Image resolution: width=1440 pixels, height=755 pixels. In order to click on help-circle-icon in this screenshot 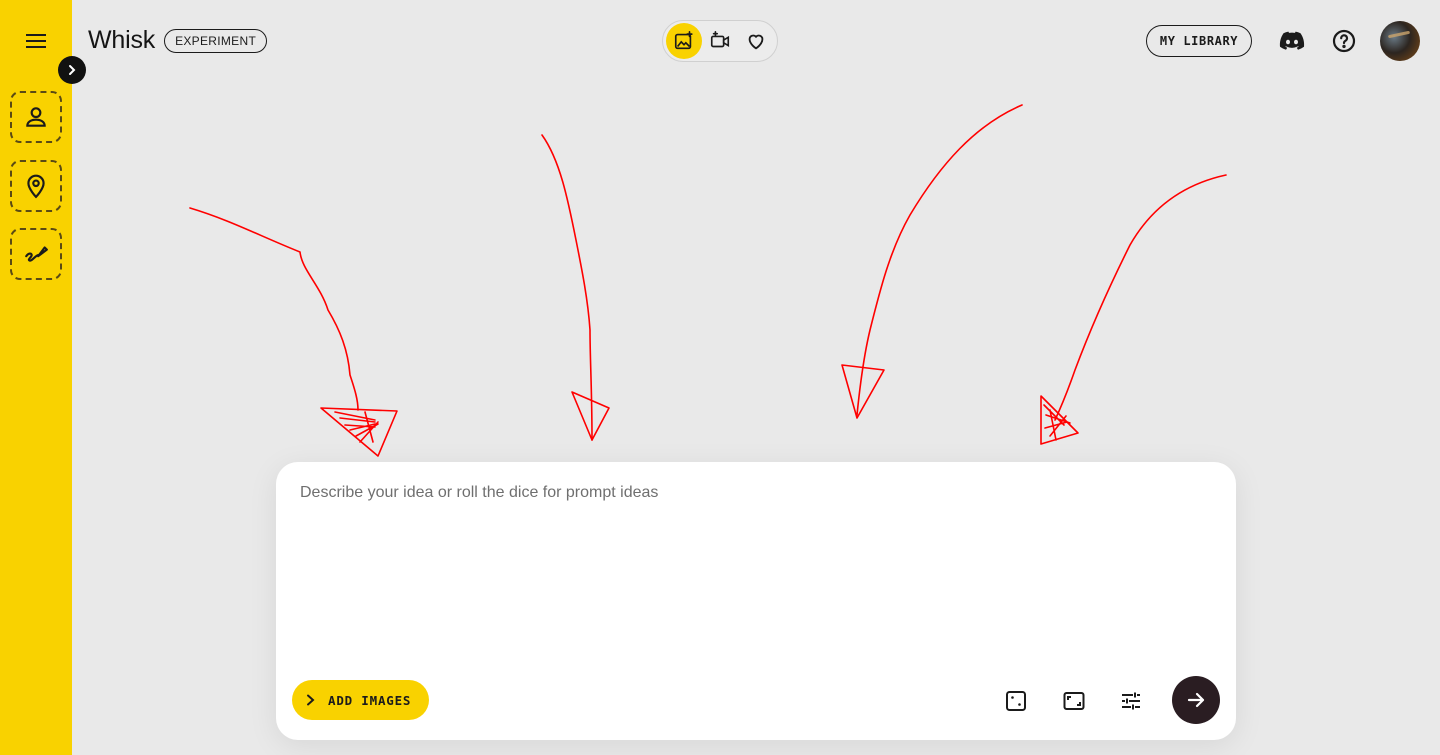, I will do `click(1344, 41)`.